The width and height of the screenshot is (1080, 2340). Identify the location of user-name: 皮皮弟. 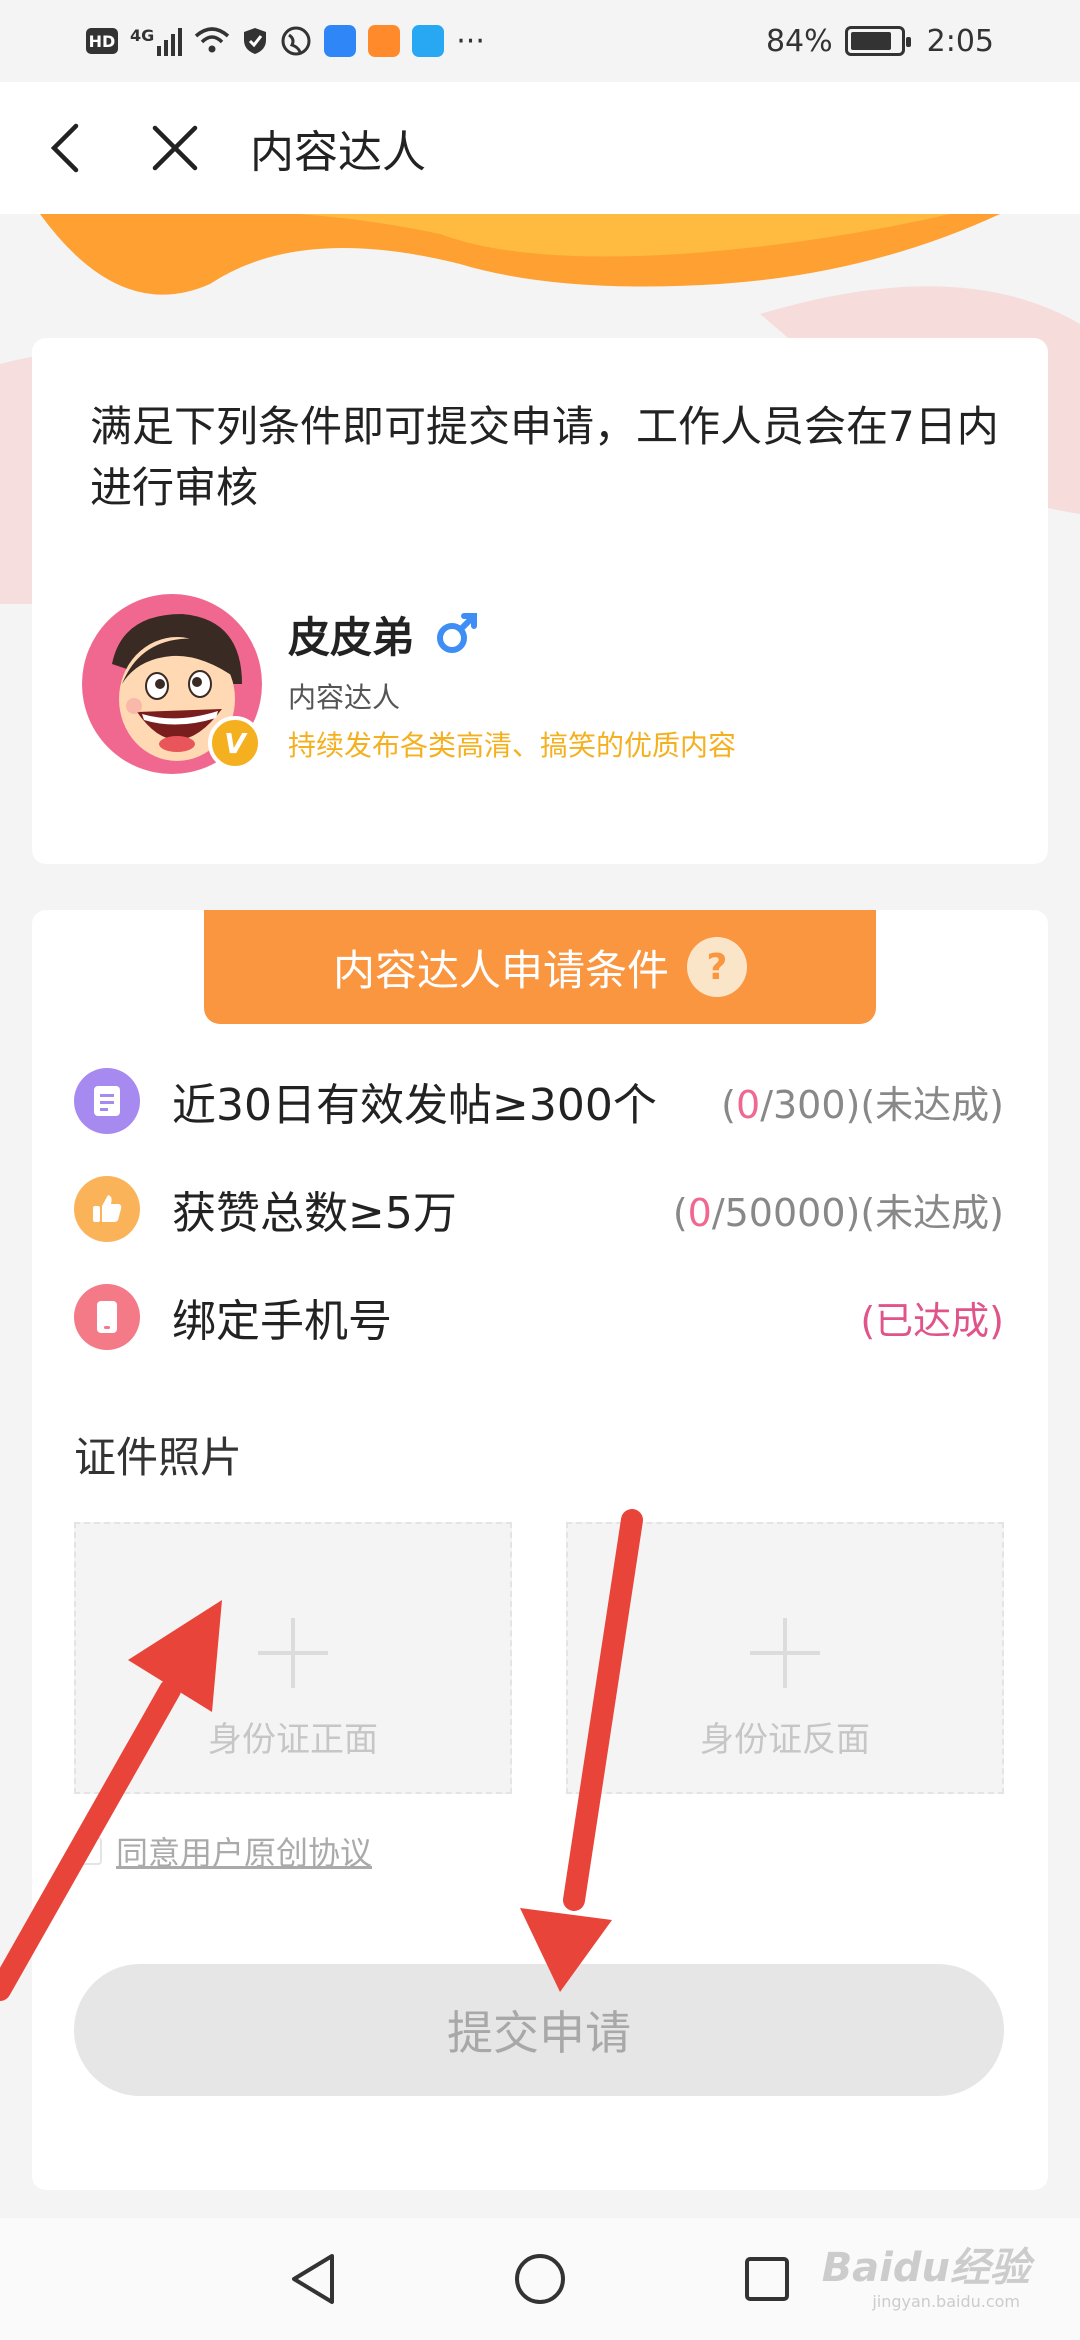
(351, 637).